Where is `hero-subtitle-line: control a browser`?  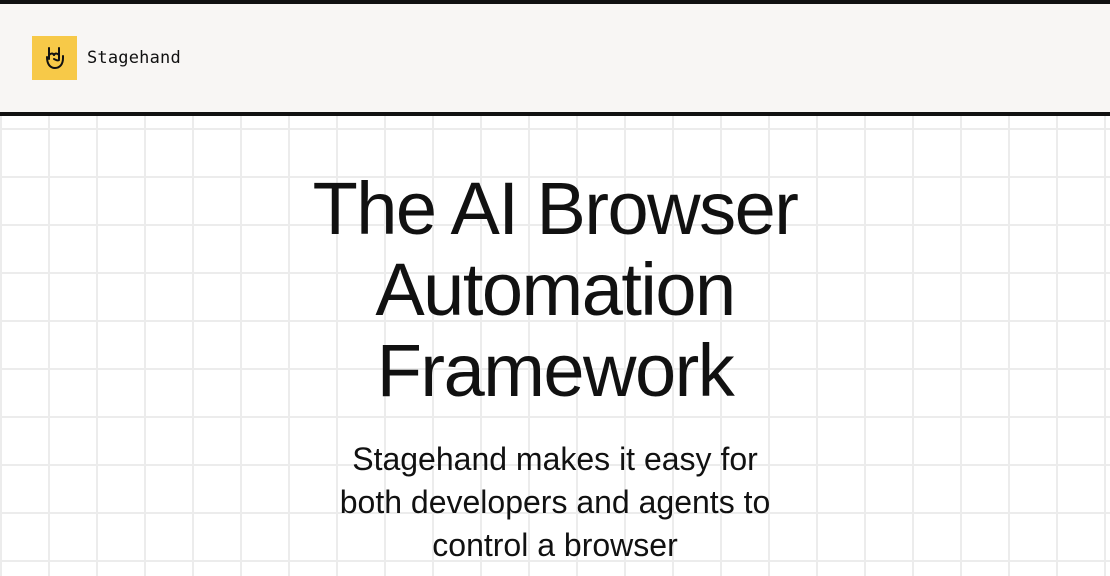
hero-subtitle-line: control a browser is located at coordinates (555, 545).